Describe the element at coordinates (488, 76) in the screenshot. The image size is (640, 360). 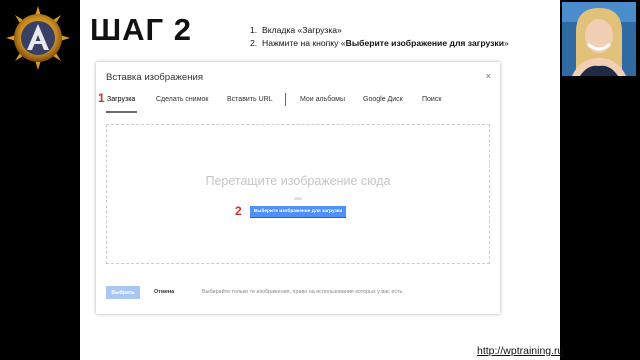
I see `close-icon: ×` at that location.